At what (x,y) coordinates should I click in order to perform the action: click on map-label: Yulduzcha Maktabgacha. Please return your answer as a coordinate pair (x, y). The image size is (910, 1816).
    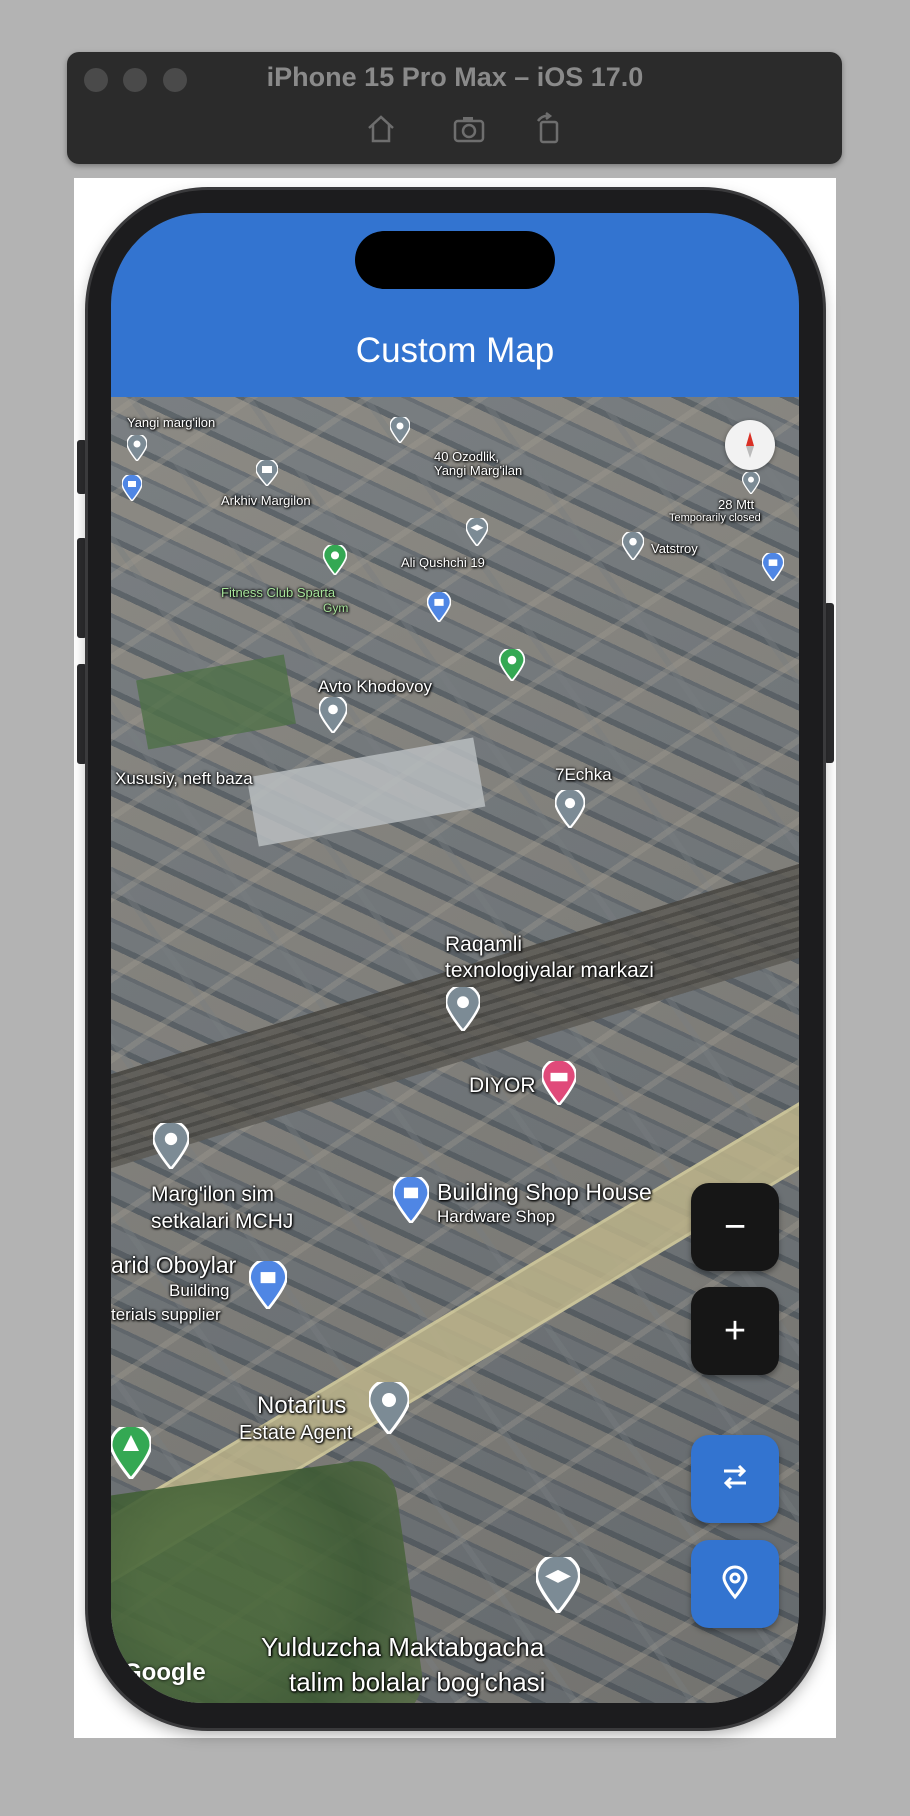
    Looking at the image, I should click on (402, 1647).